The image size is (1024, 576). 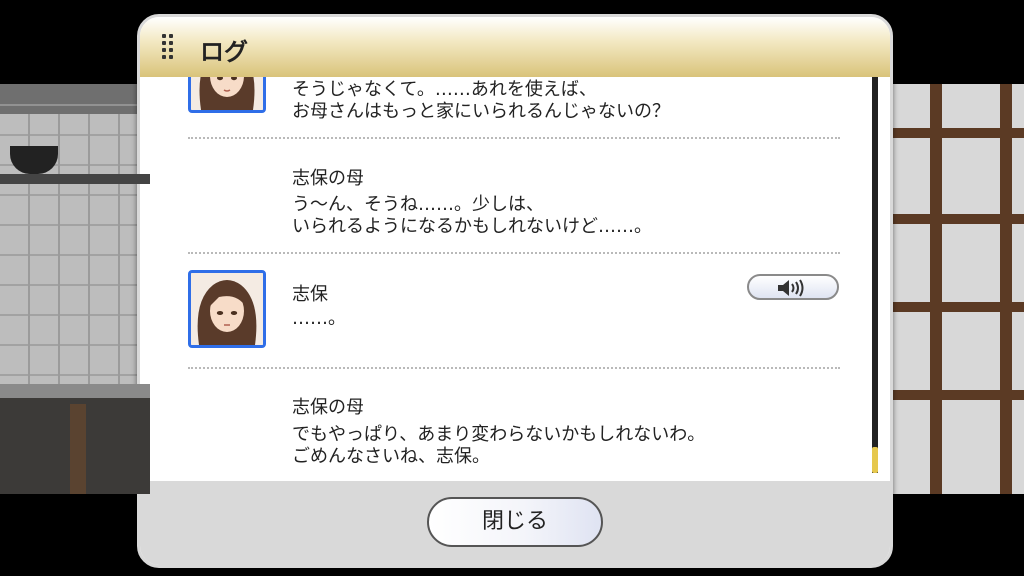 What do you see at coordinates (75, 391) in the screenshot?
I see `kitchen-counter` at bounding box center [75, 391].